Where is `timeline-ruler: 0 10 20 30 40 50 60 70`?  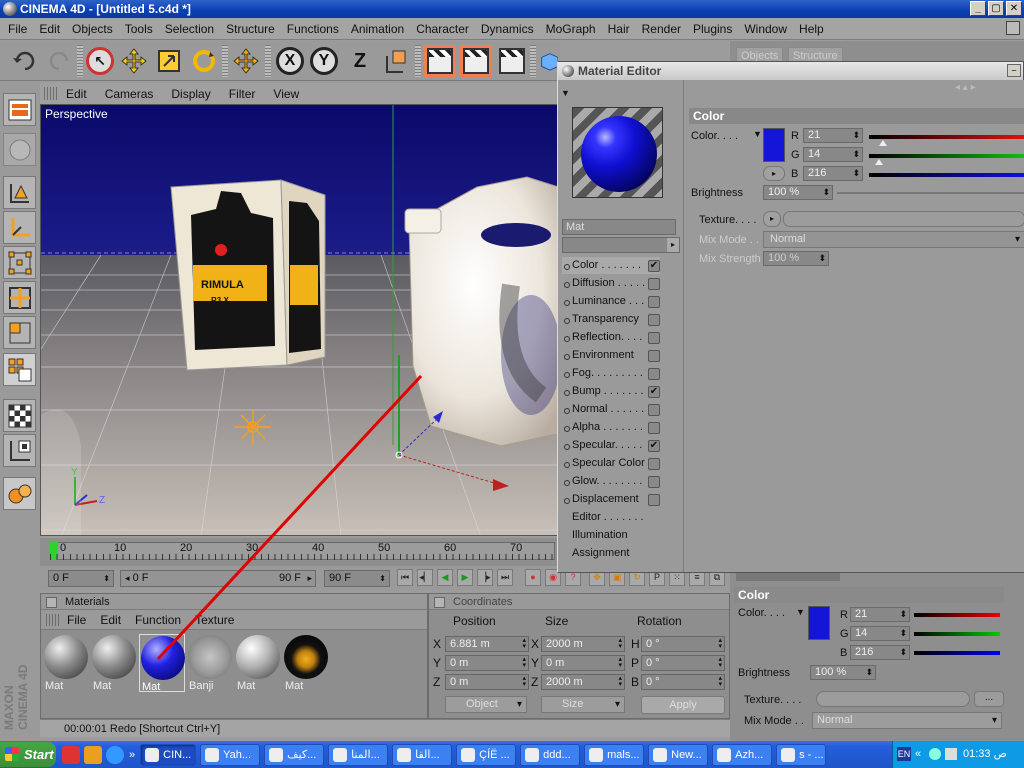
timeline-ruler: 0 10 20 30 40 50 60 70 is located at coordinates (300, 552).